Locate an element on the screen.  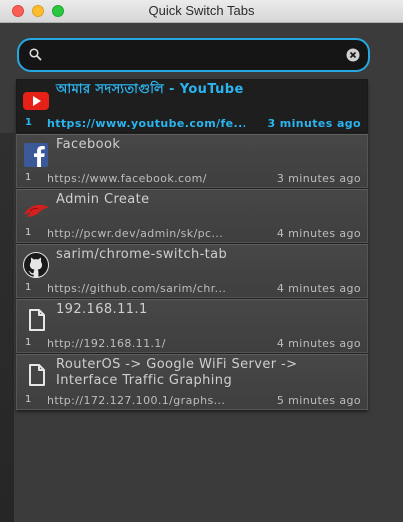
tab-title: sarim/chrome-switch-tab is located at coordinates (142, 254).